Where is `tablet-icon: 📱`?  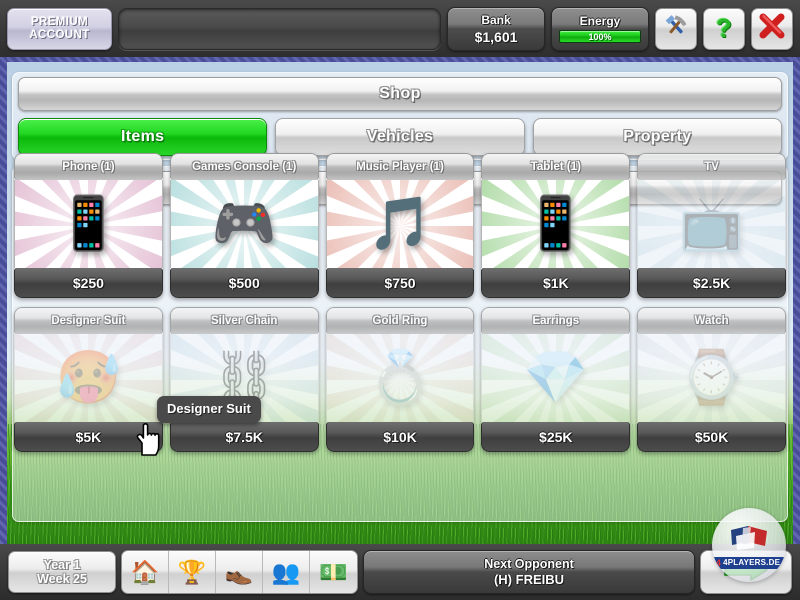 tablet-icon: 📱 is located at coordinates (556, 224).